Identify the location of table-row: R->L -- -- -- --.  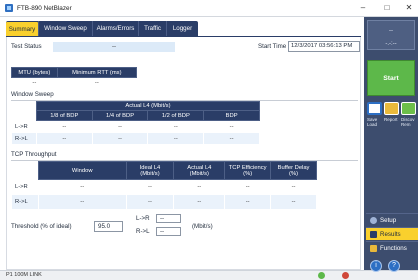
(135, 138).